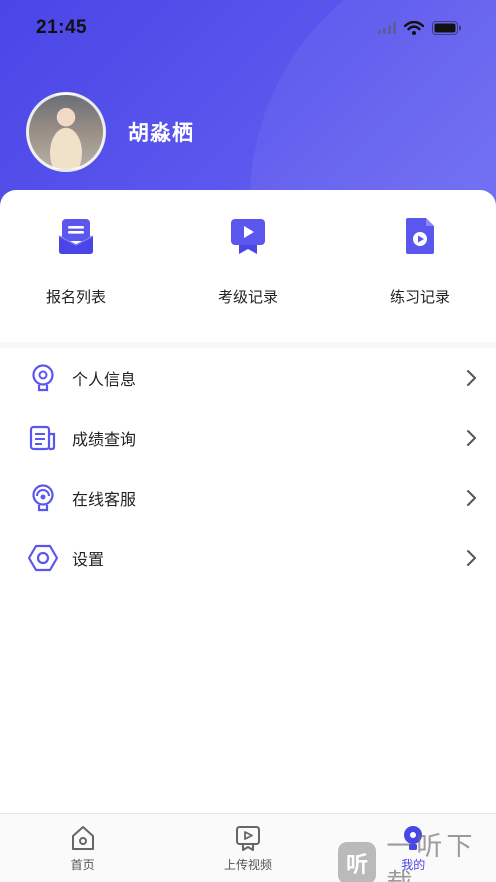 This screenshot has width=496, height=882. Describe the element at coordinates (43, 558) in the screenshot. I see `hexagon-gear-icon` at that location.